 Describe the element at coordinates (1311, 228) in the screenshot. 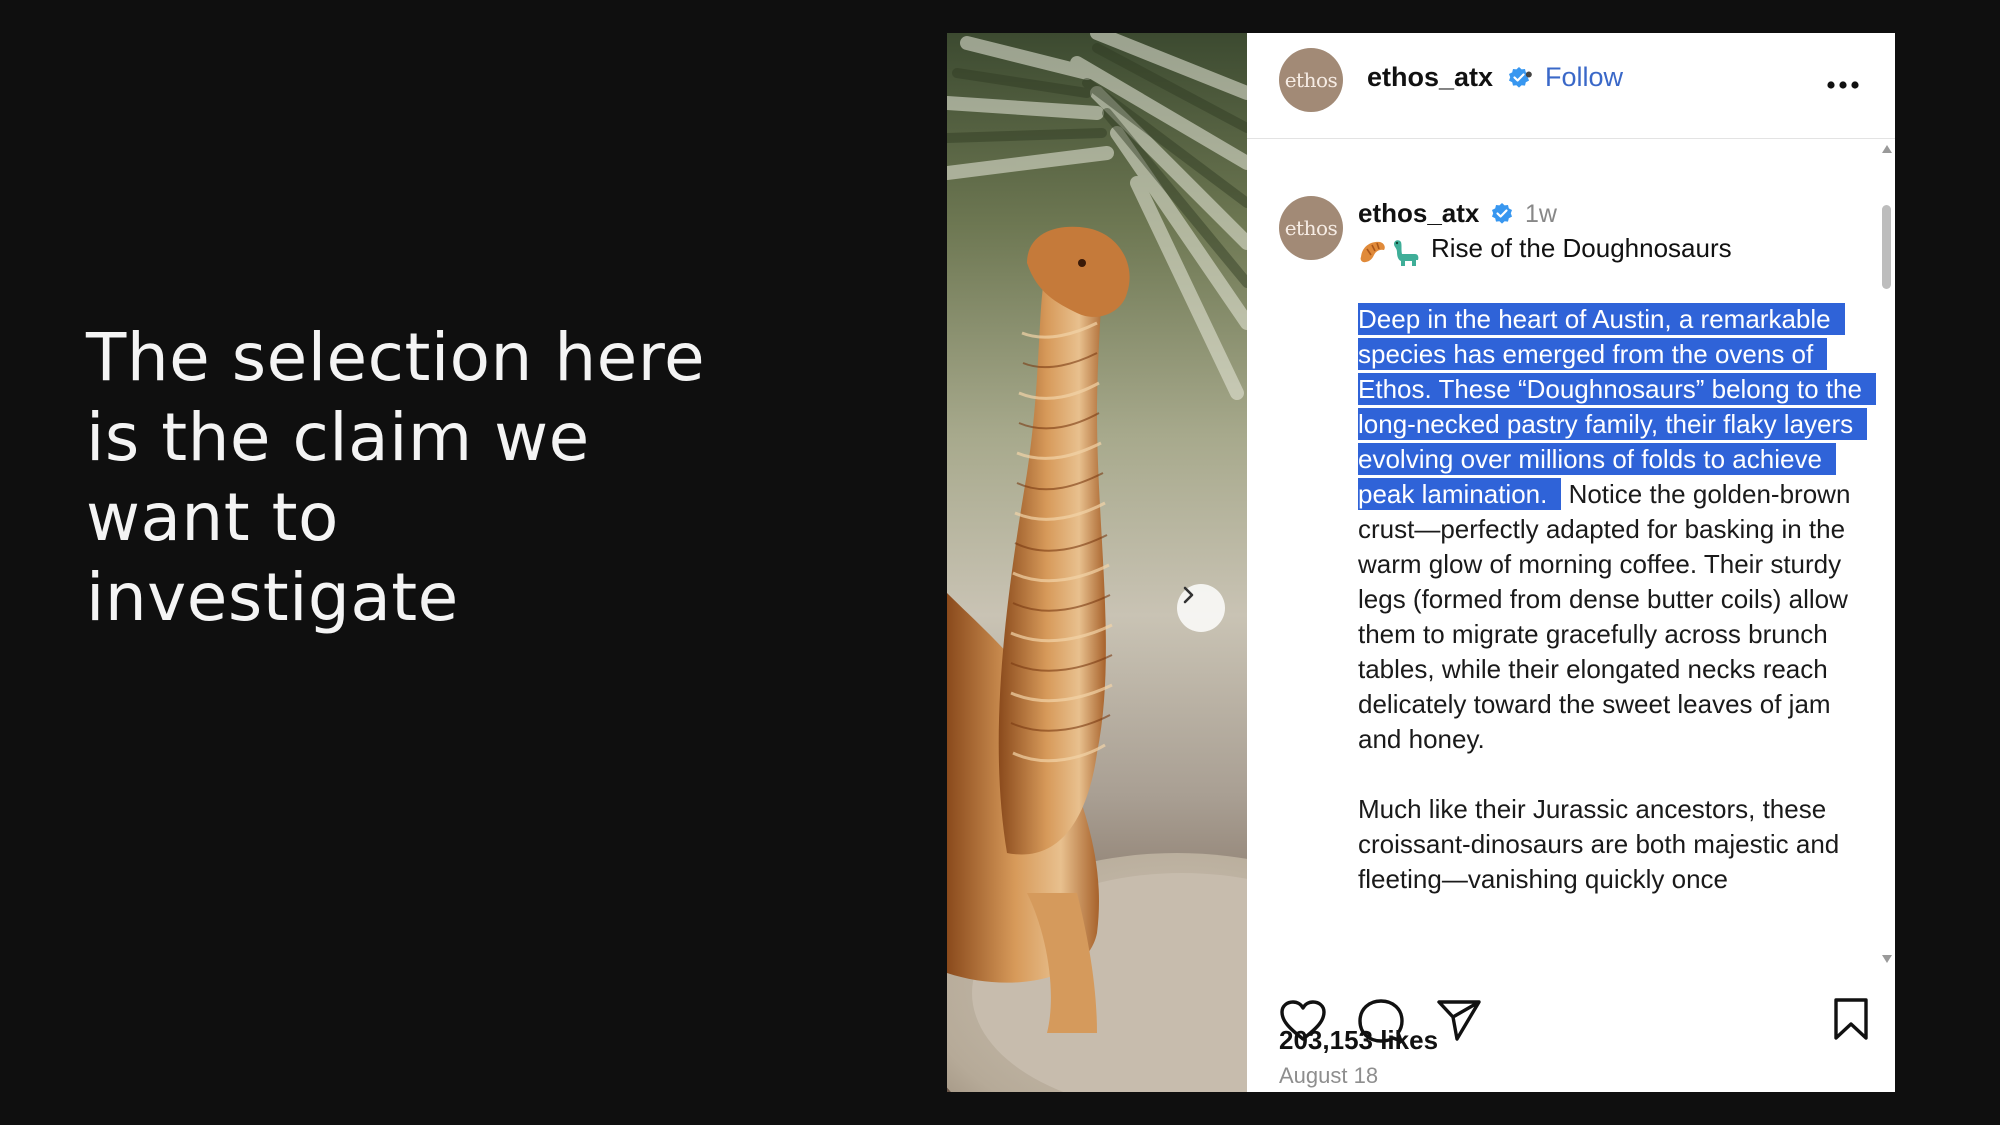

I see `caption-avatar: ethos` at that location.